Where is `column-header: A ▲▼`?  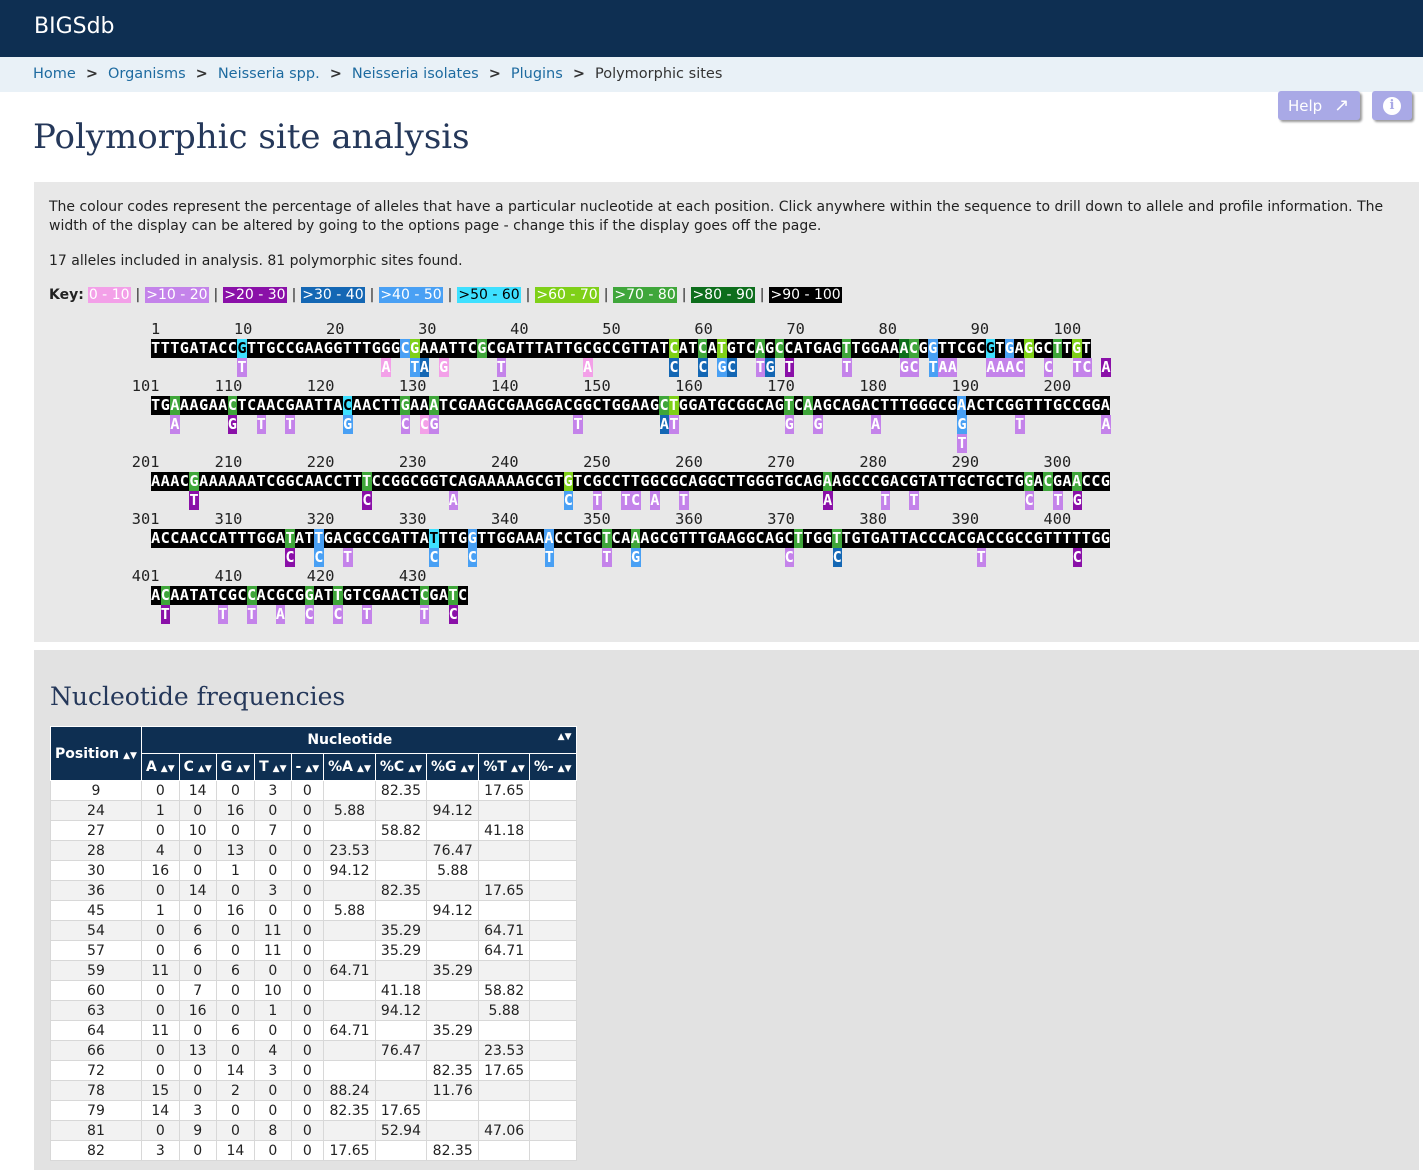 column-header: A ▲▼ is located at coordinates (160, 767).